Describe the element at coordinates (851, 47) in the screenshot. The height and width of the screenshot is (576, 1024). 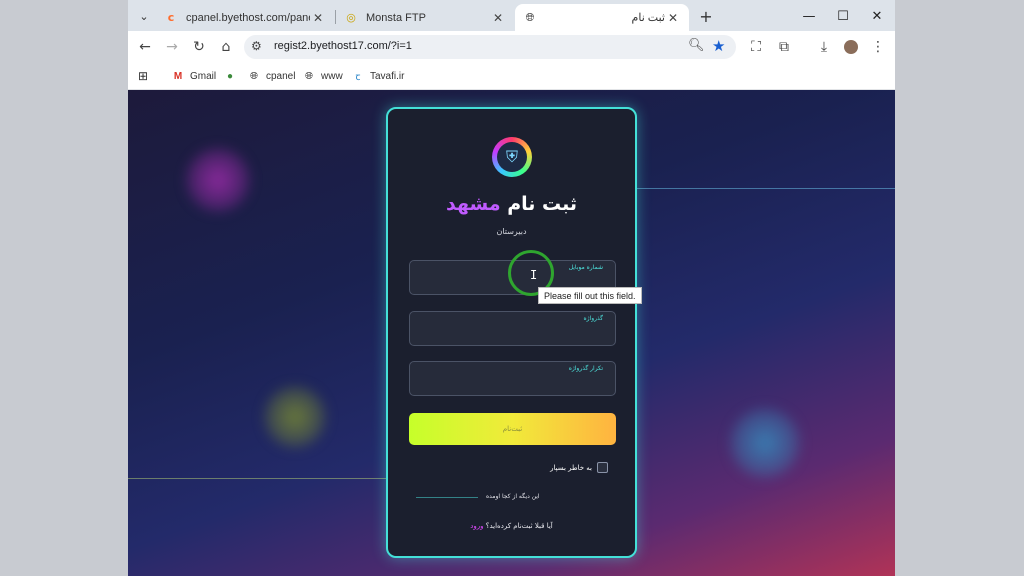
I see `avatar` at that location.